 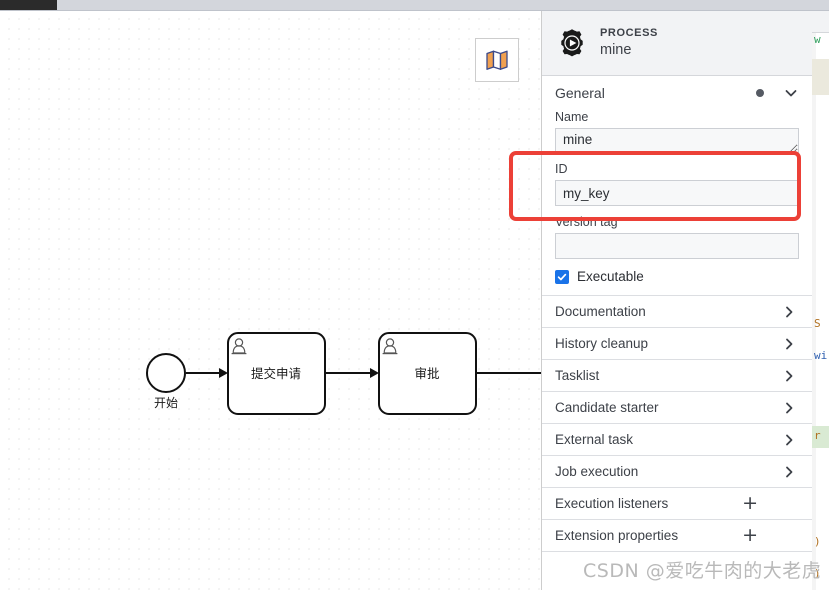 I want to click on bpmn-diagram: 开始 提交申请 审批, so click(x=343, y=373).